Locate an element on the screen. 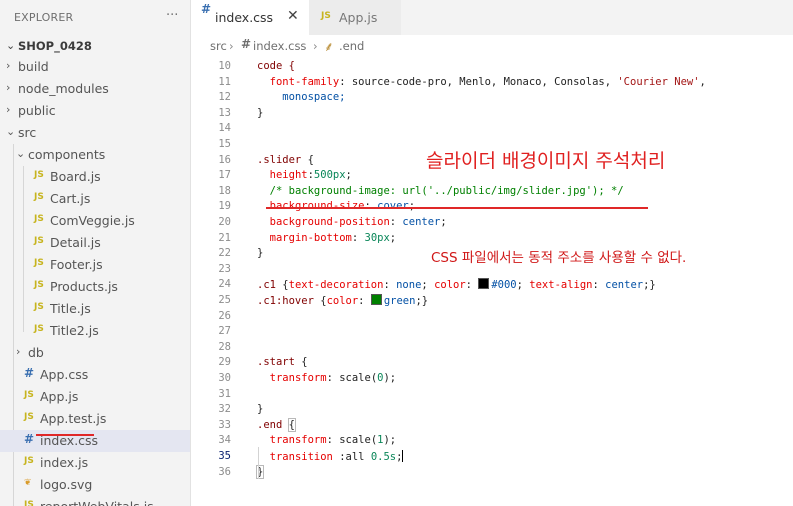  tab-bar: # index.css ✕ JS App.js is located at coordinates (492, 17).